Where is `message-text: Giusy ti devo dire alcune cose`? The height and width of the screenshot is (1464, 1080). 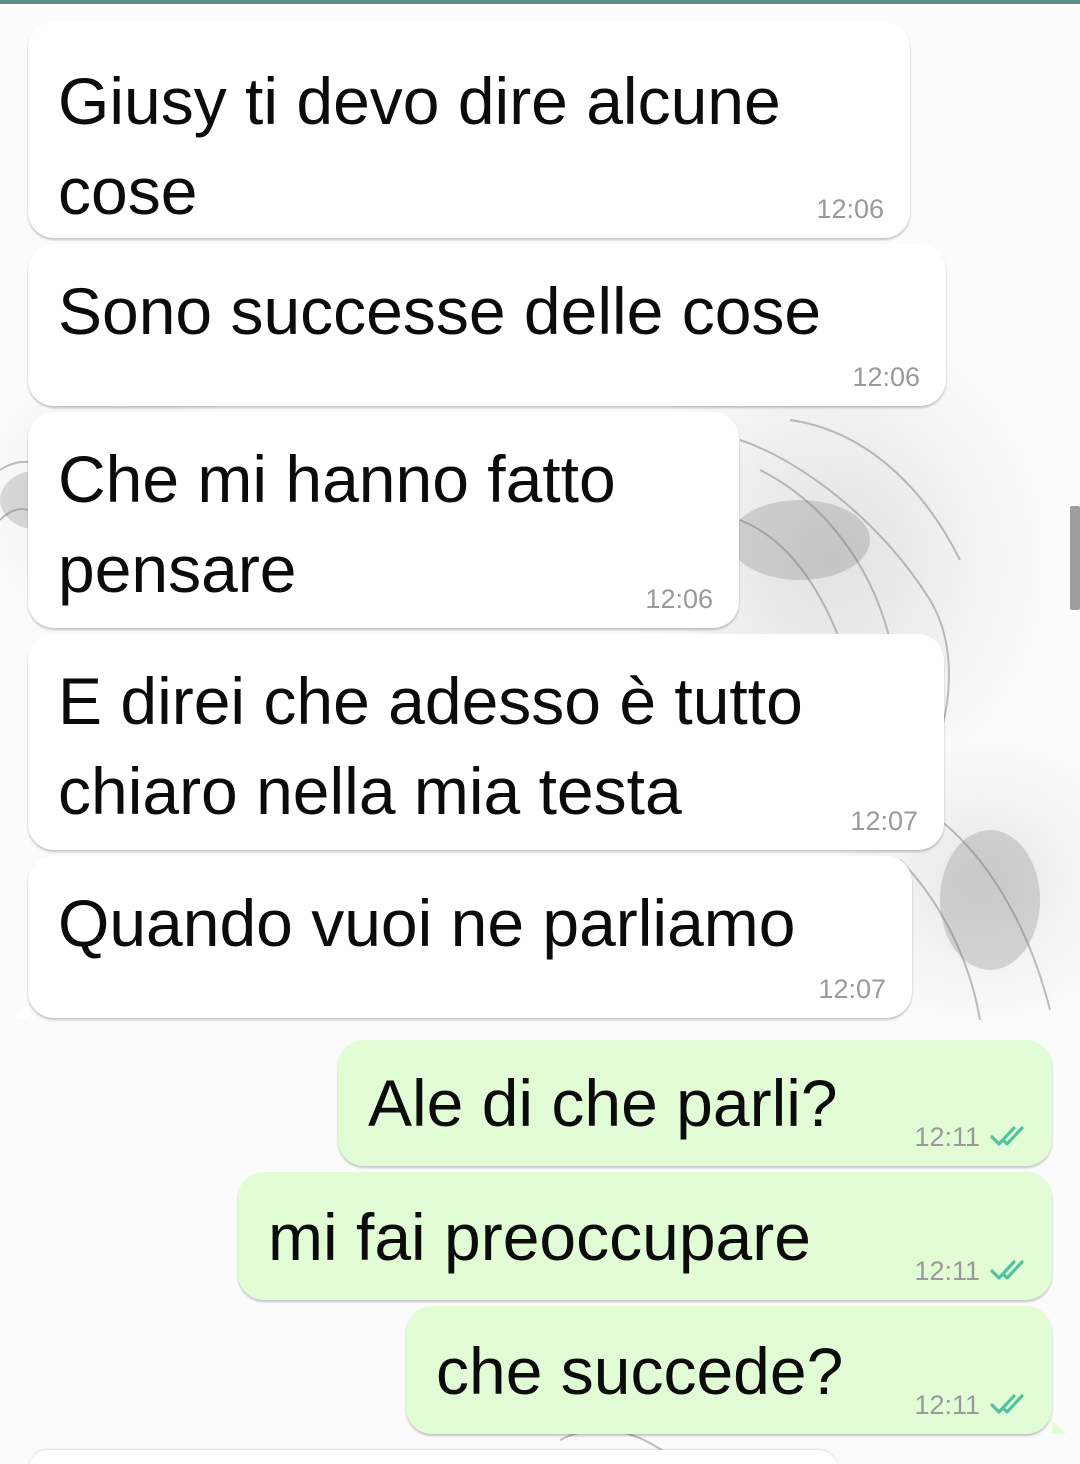 message-text: Giusy ti devo dire alcune cose is located at coordinates (419, 146).